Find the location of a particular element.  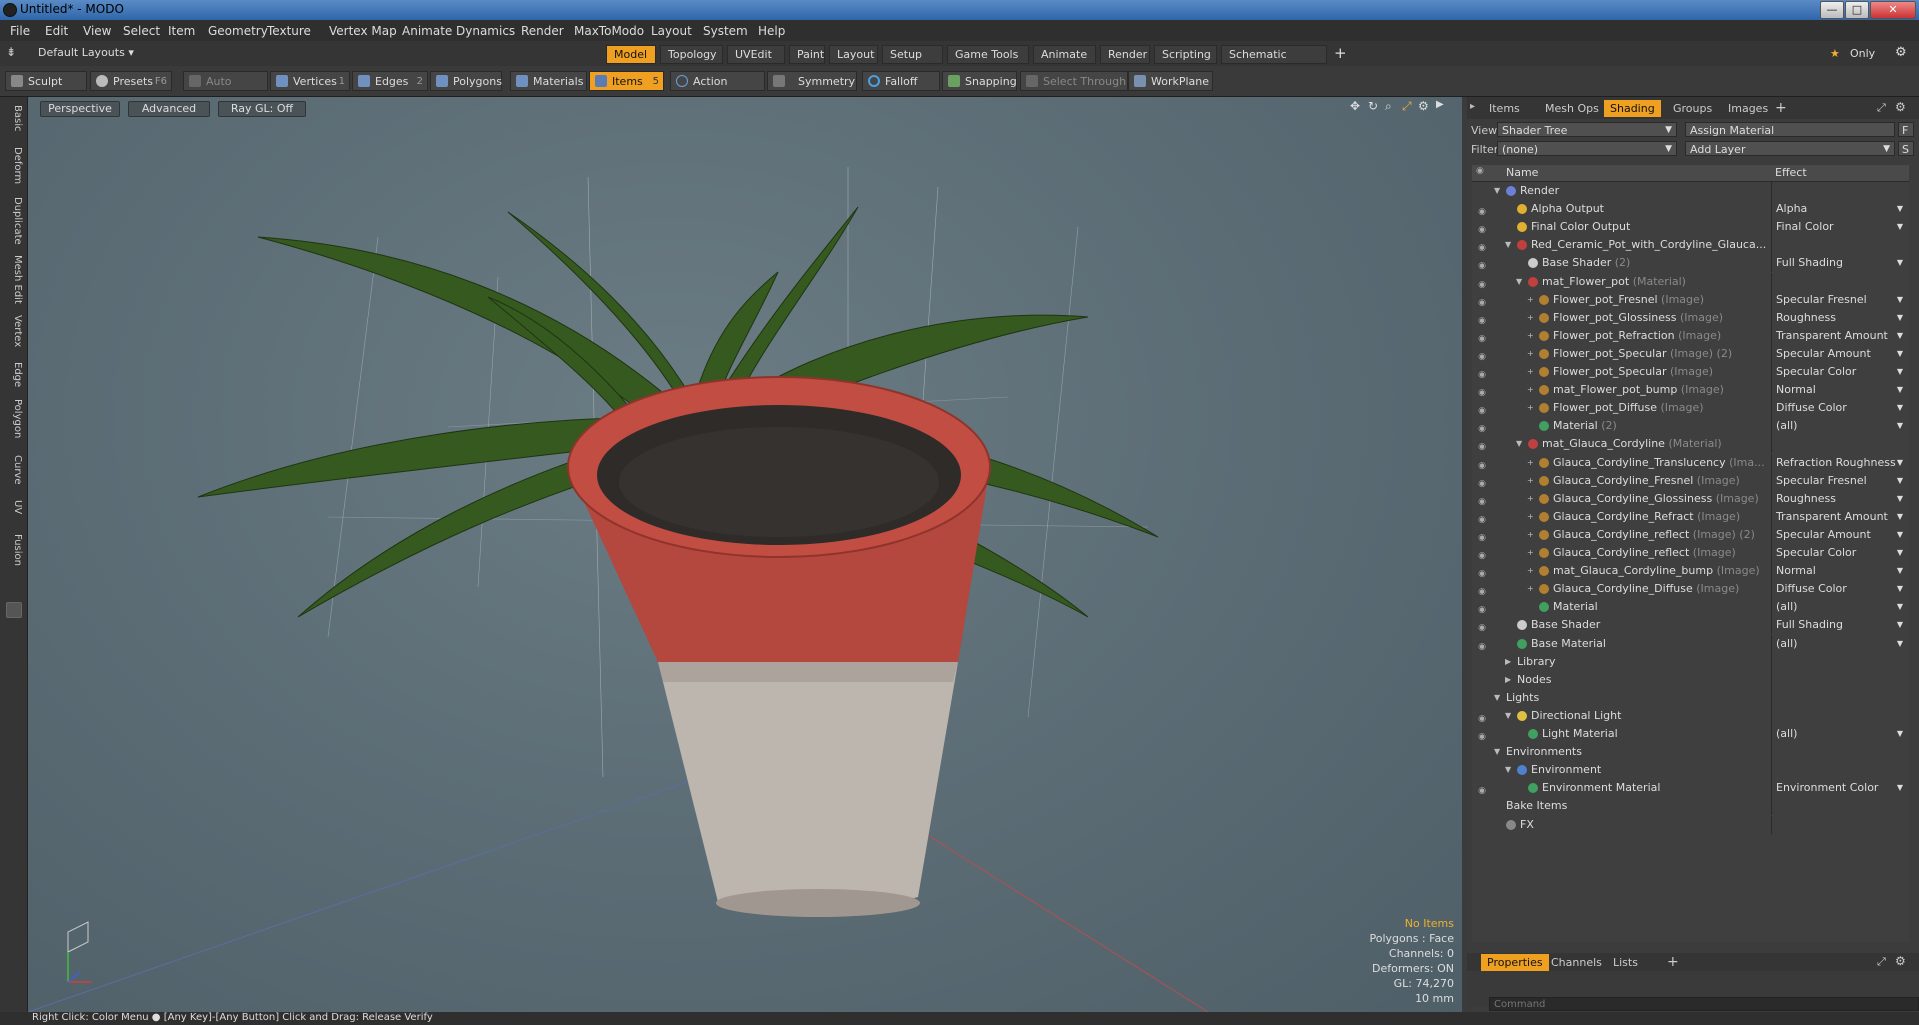

command-input is located at coordinates (1704, 1004).